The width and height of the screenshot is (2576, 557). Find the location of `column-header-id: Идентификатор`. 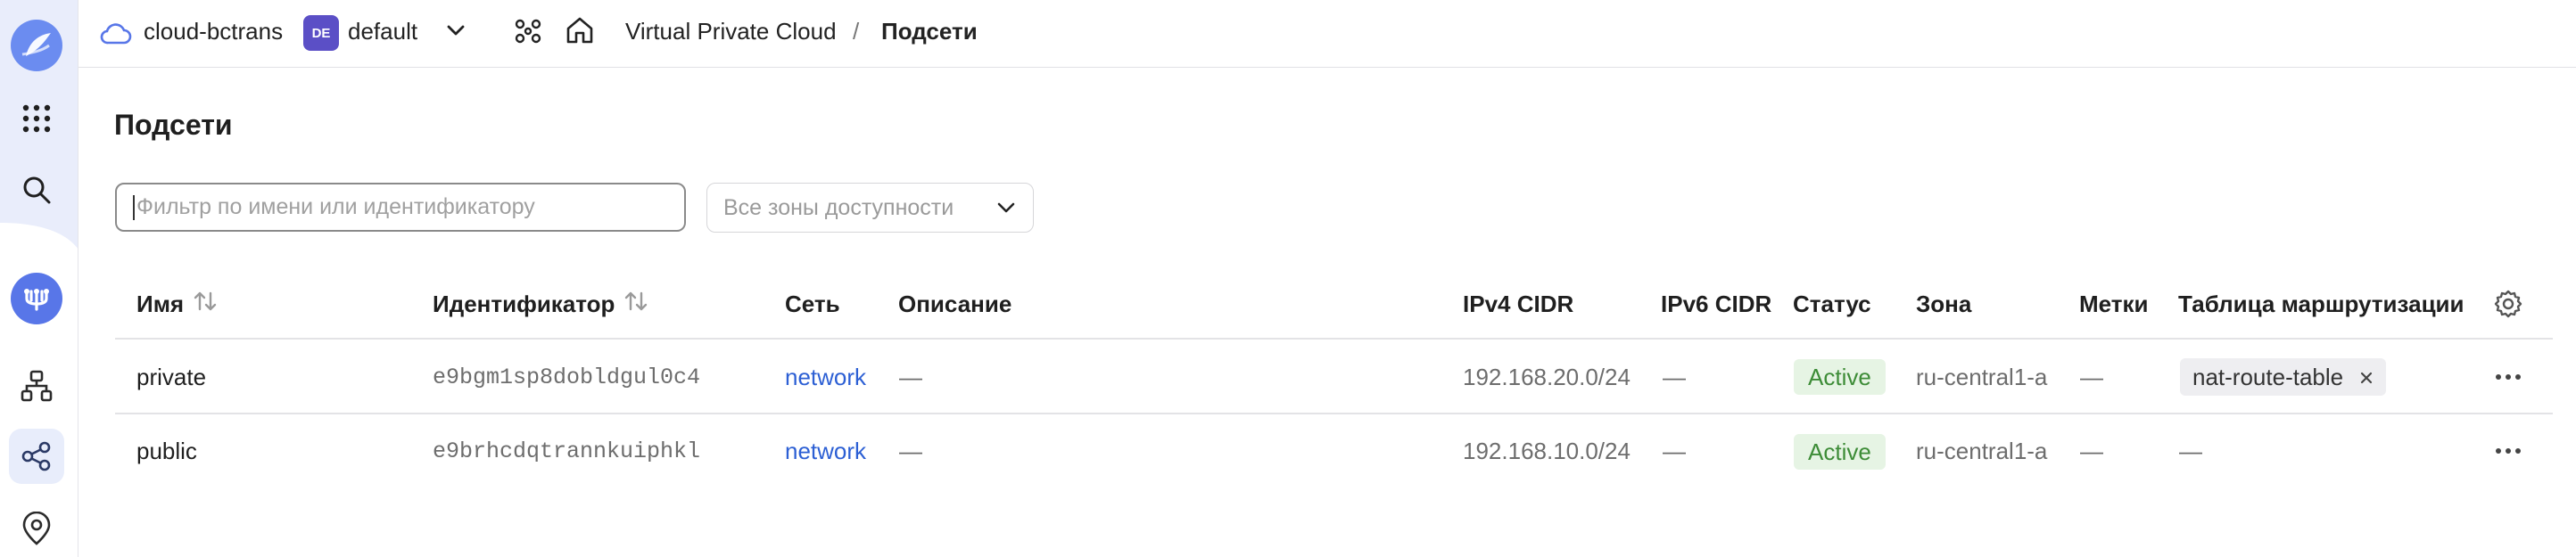

column-header-id: Идентификатор is located at coordinates (541, 304).